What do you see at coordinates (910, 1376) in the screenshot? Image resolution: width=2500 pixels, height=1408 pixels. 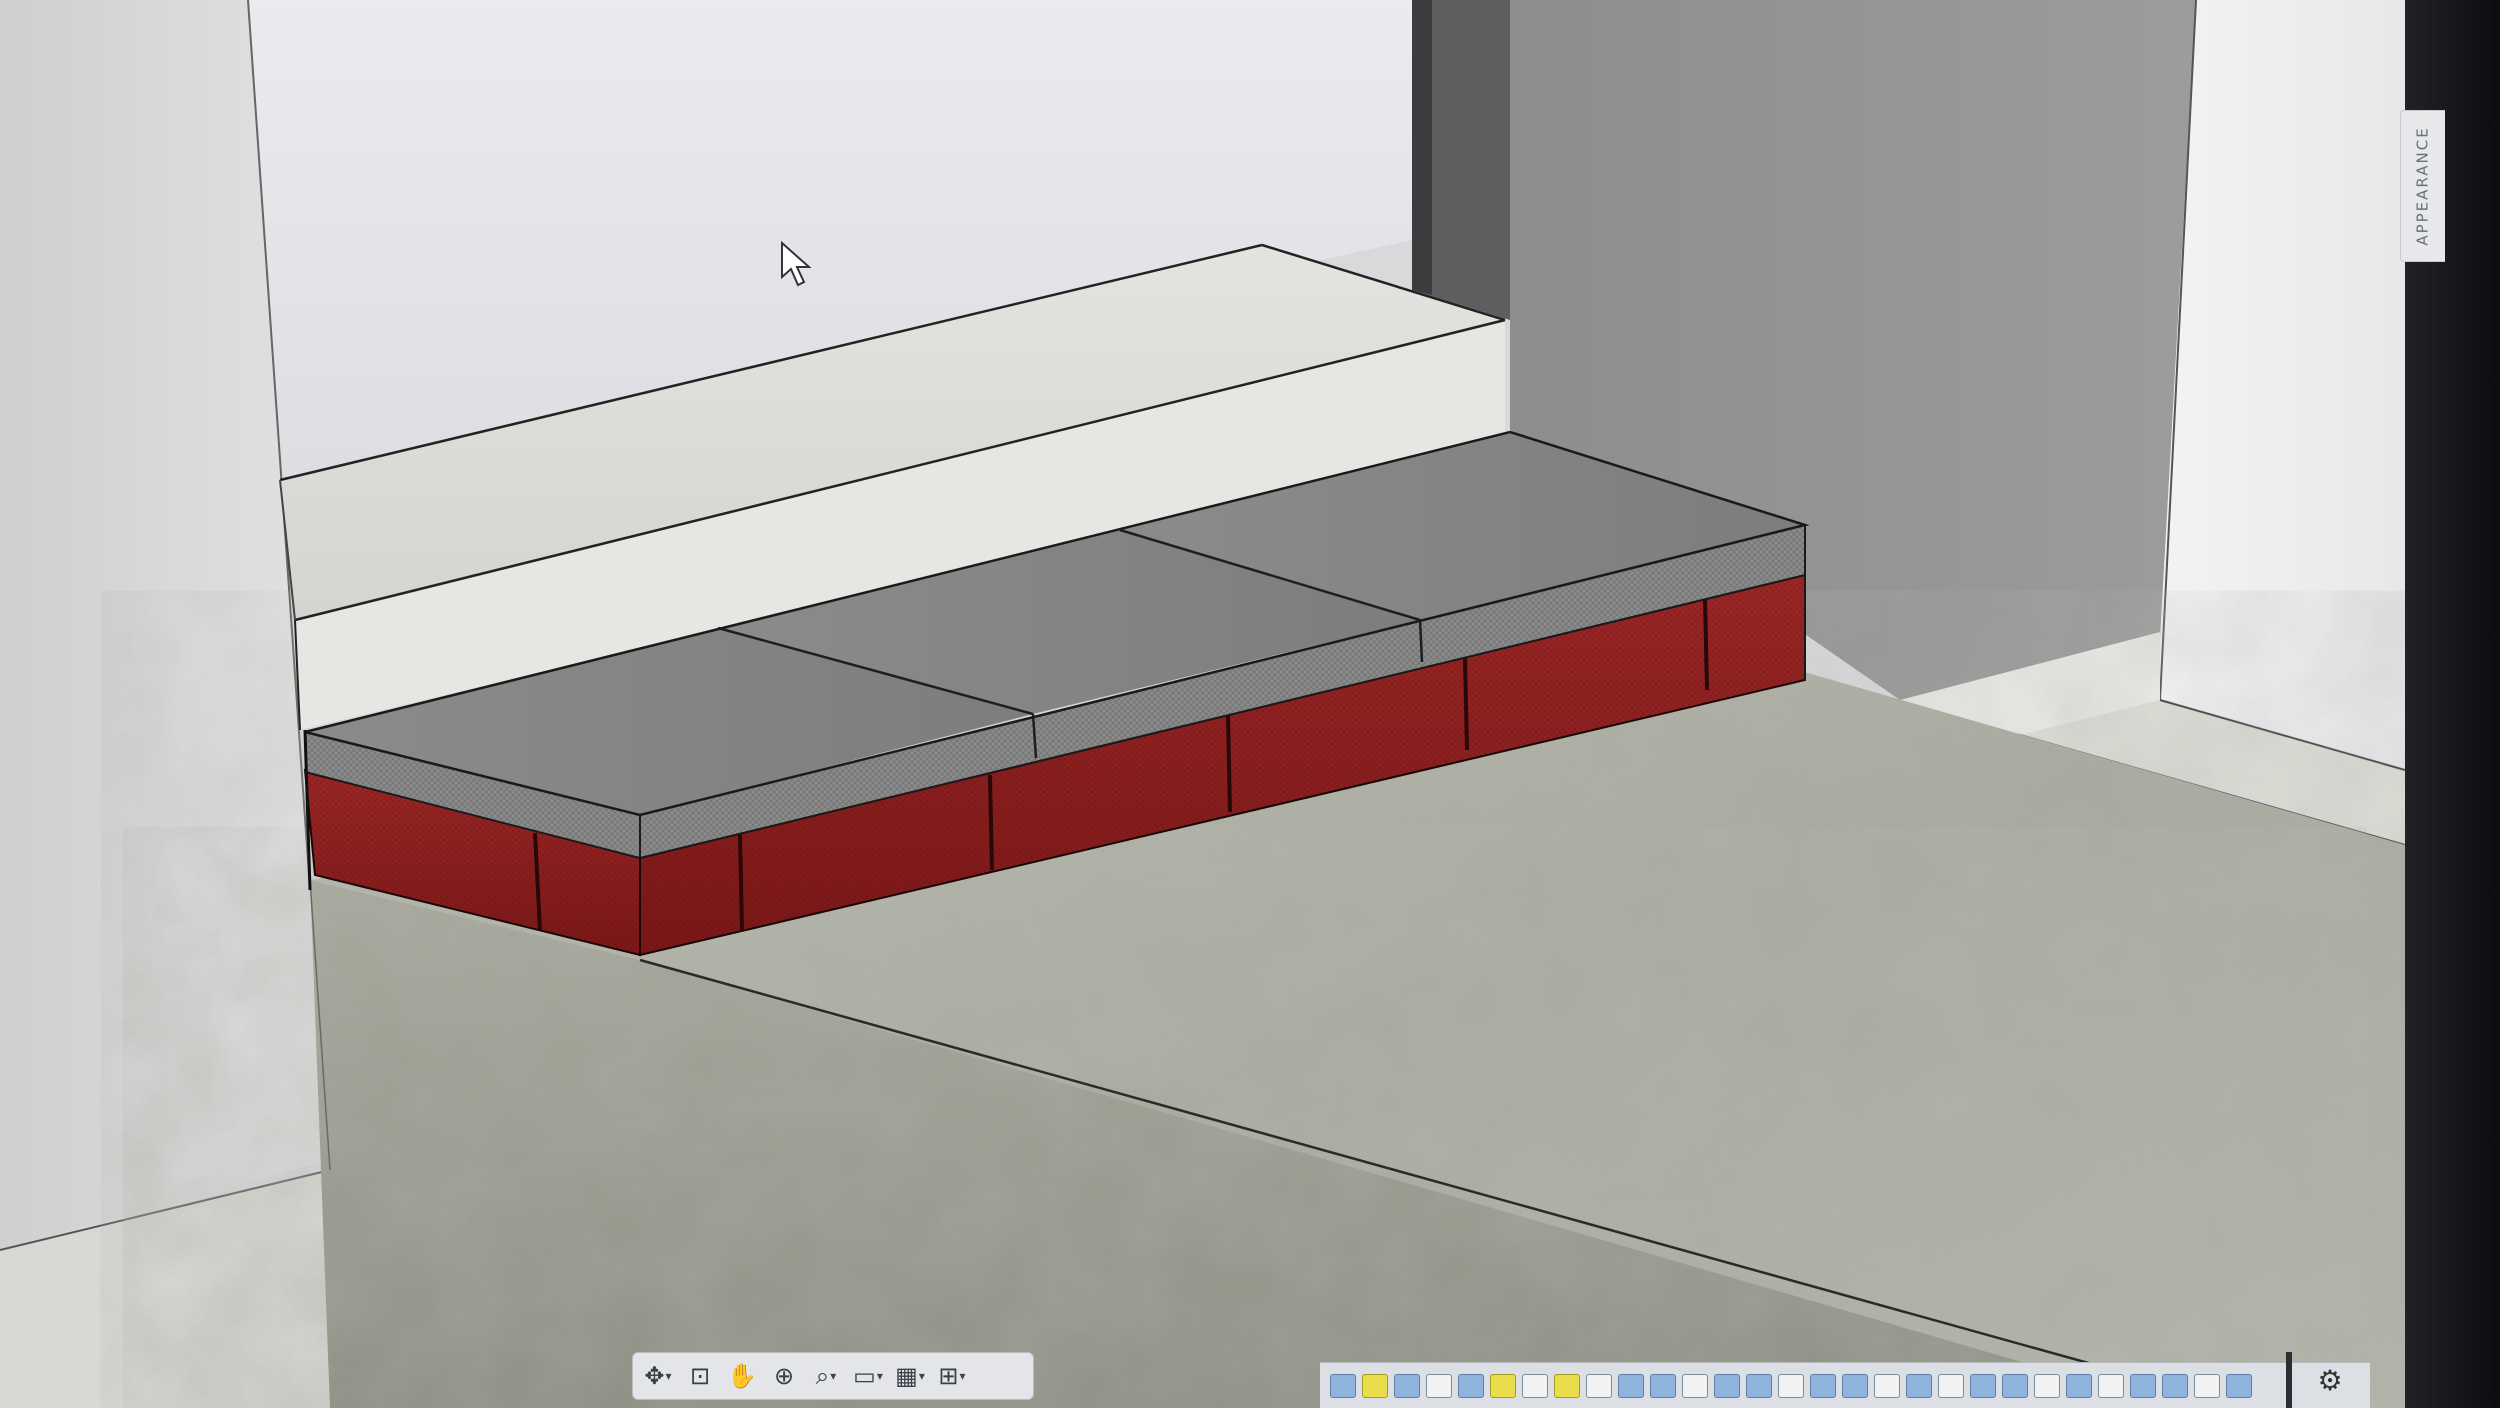 I see `grid-icon: ▦ ▾` at bounding box center [910, 1376].